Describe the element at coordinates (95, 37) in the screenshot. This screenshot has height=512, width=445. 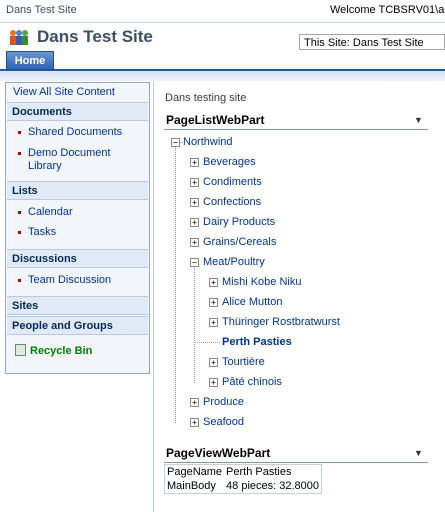
I see `site-title: Dans Test Site` at that location.